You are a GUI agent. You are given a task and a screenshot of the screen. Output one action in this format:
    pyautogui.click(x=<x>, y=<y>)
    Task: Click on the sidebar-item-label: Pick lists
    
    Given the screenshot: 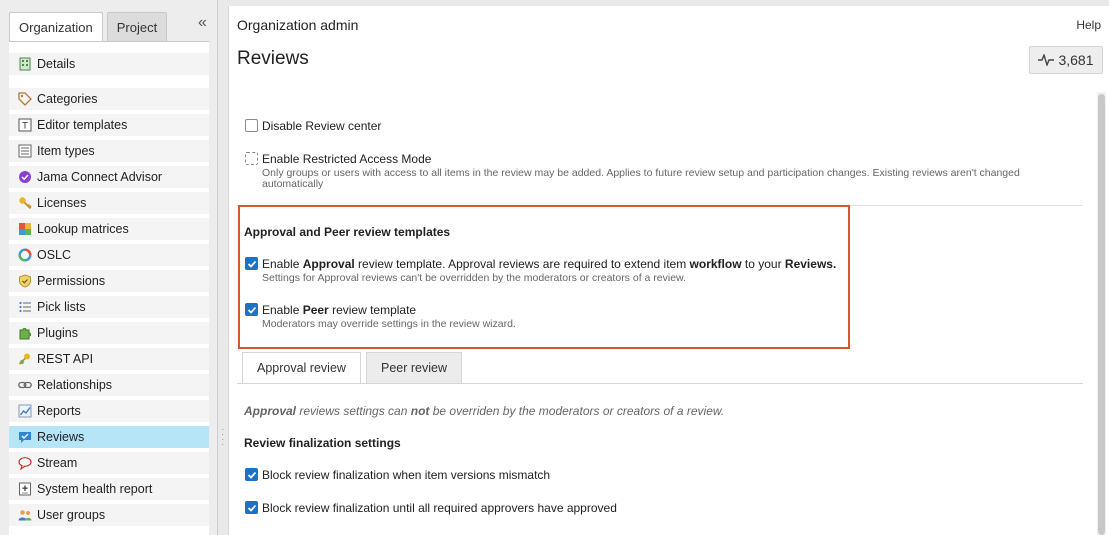 What is the action you would take?
    pyautogui.click(x=61, y=307)
    